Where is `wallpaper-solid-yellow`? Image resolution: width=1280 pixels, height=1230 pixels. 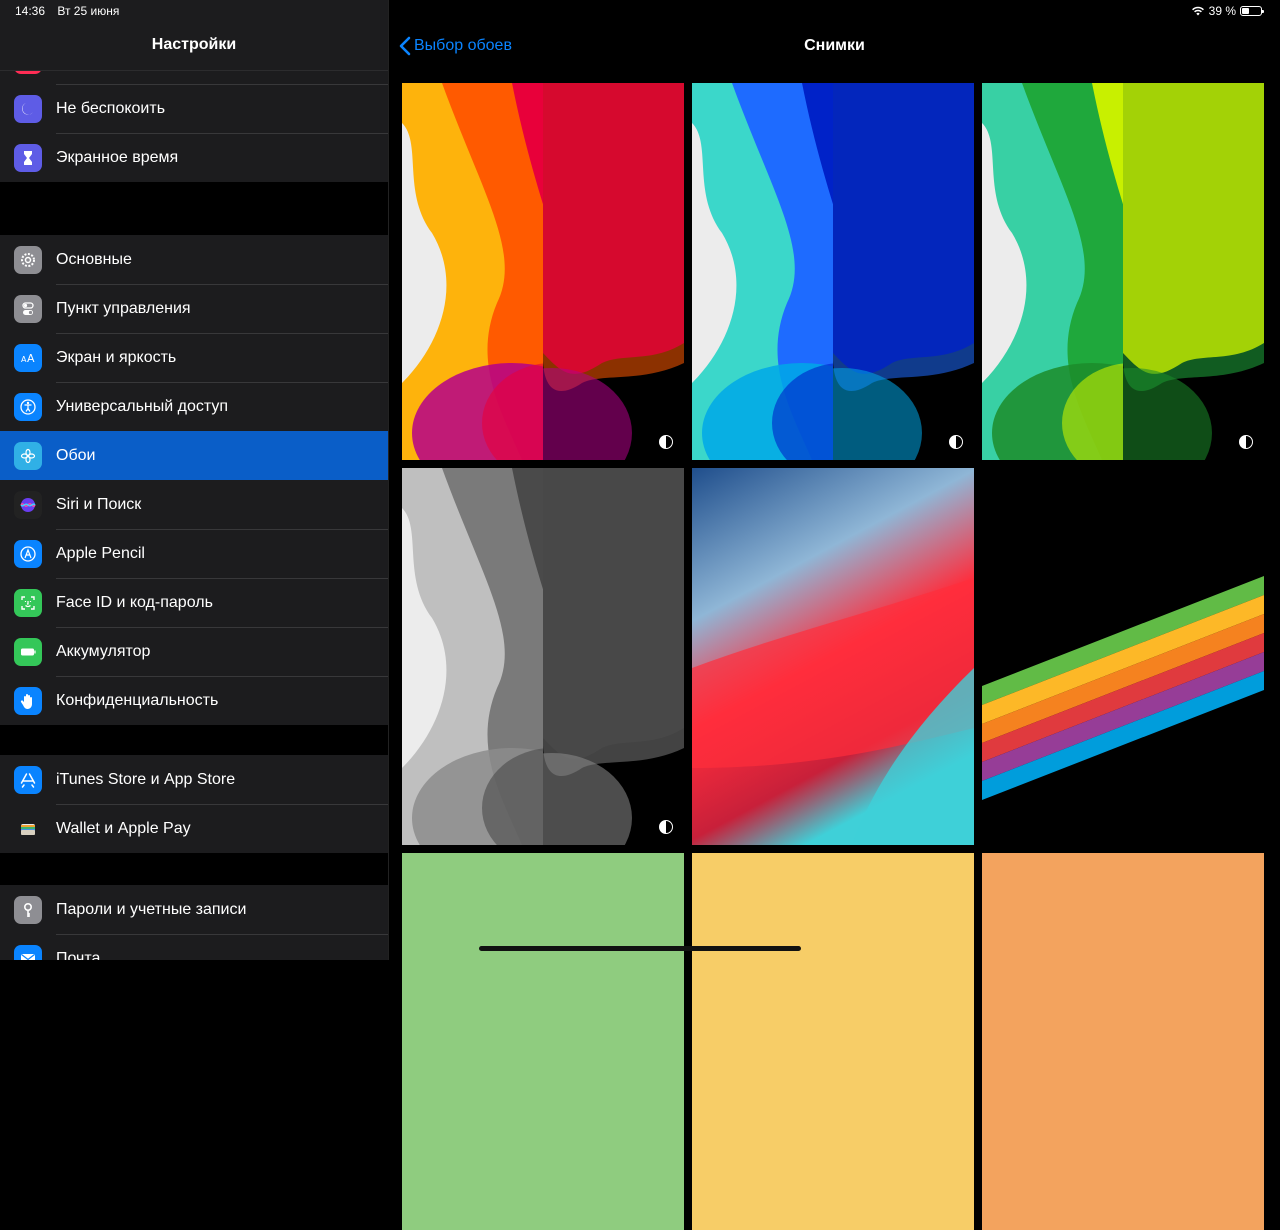 wallpaper-solid-yellow is located at coordinates (833, 1041).